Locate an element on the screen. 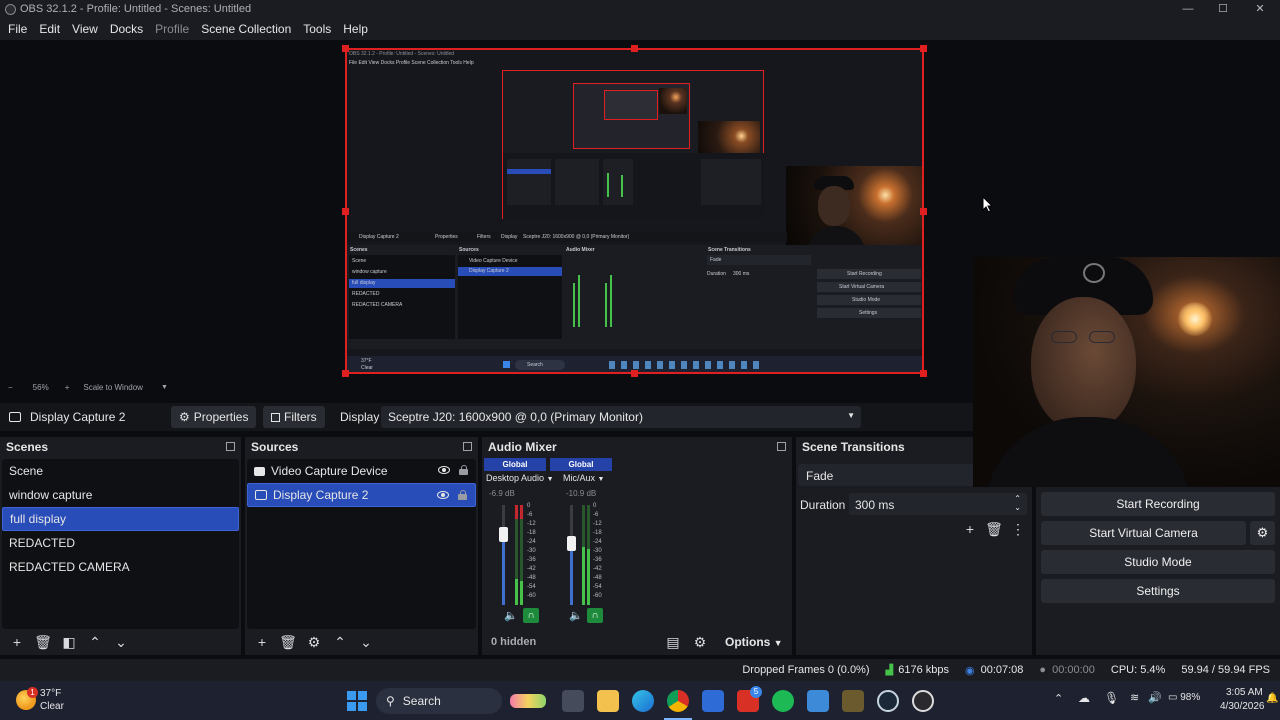  menu-edit: Edit is located at coordinates (49, 29).